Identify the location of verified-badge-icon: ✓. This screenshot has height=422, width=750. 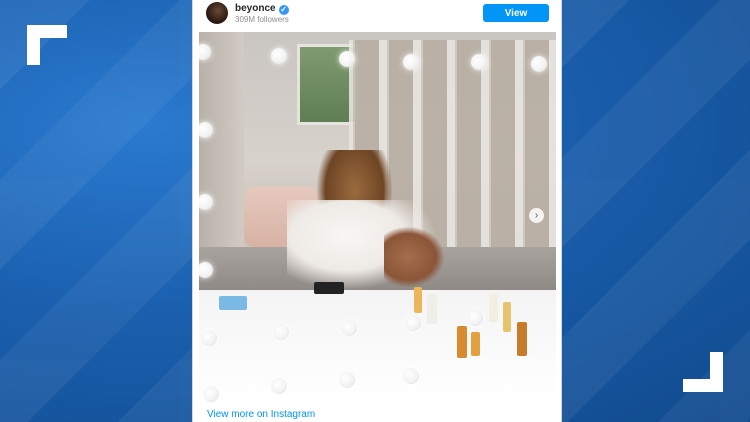
(283, 10).